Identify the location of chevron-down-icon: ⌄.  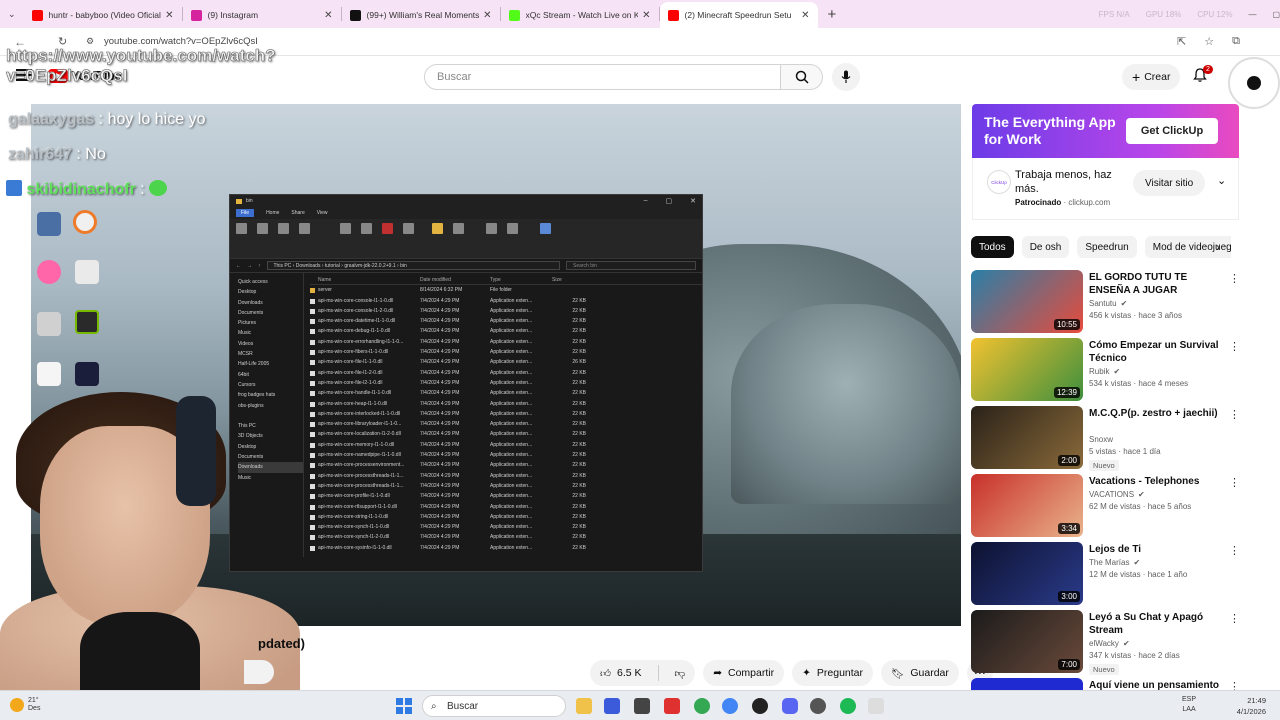
(1221, 180).